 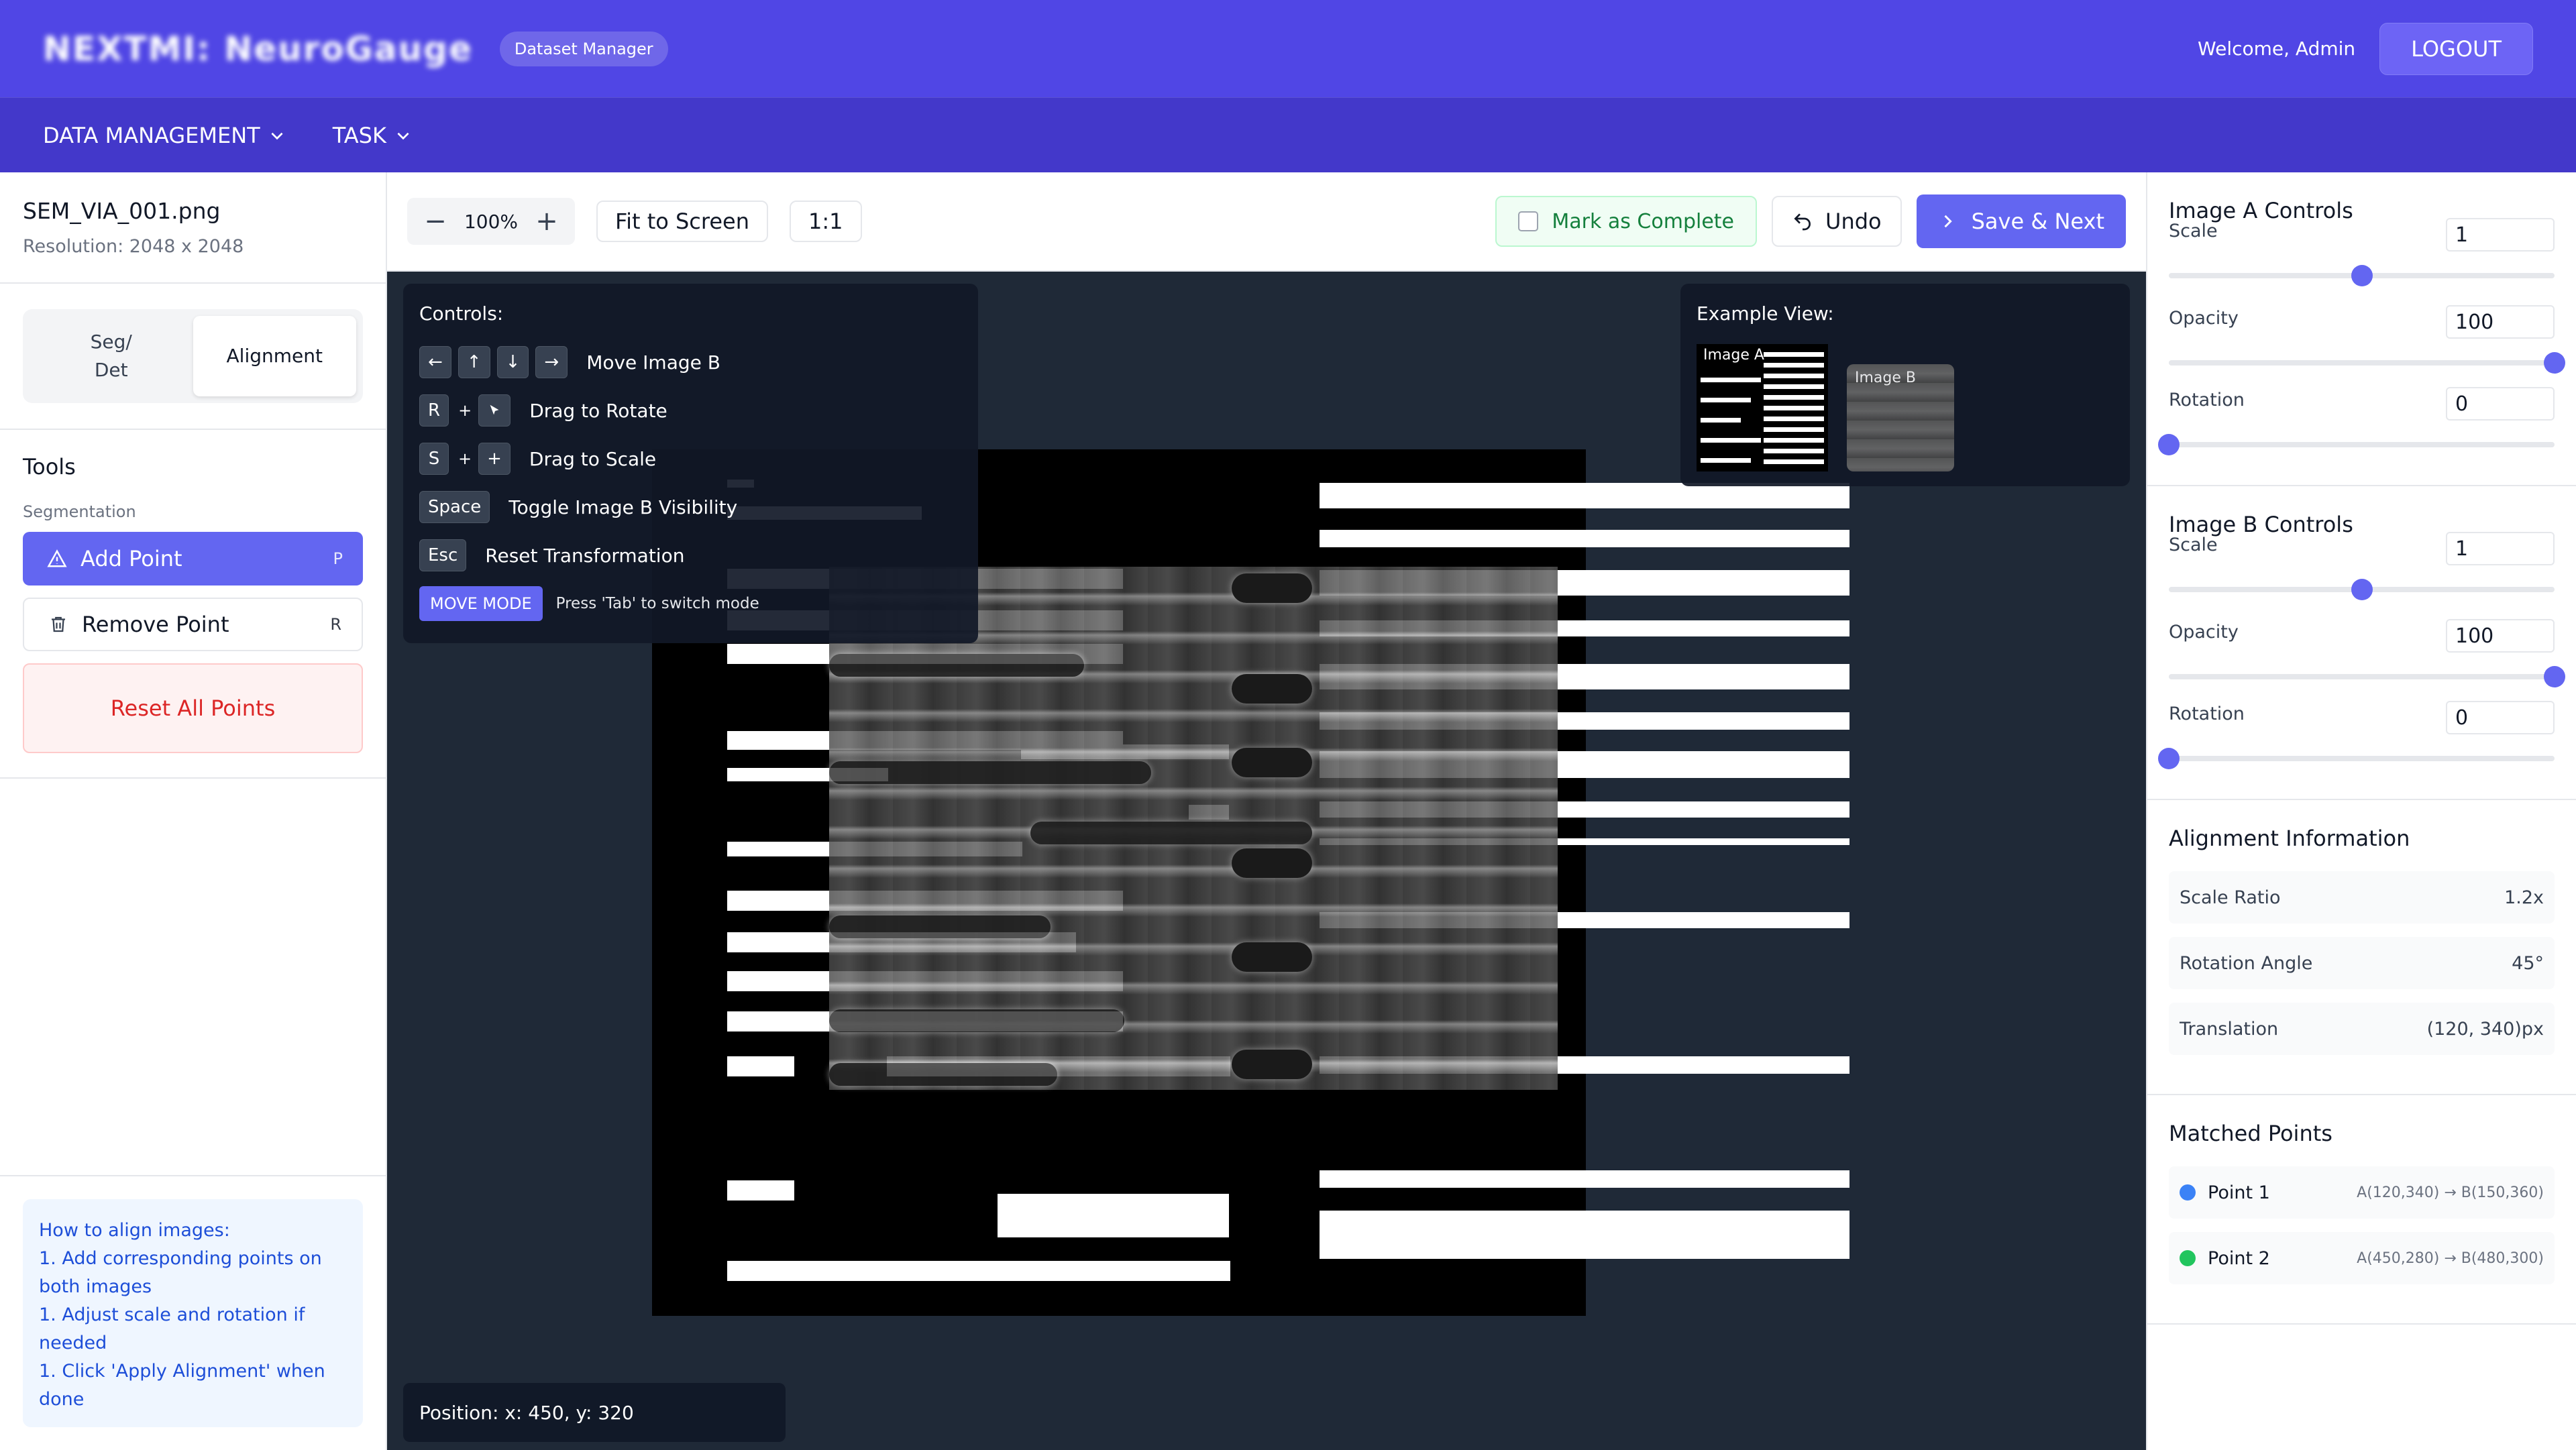 What do you see at coordinates (2362, 1029) in the screenshot?
I see `translation-row: Translation (120, 340)px` at bounding box center [2362, 1029].